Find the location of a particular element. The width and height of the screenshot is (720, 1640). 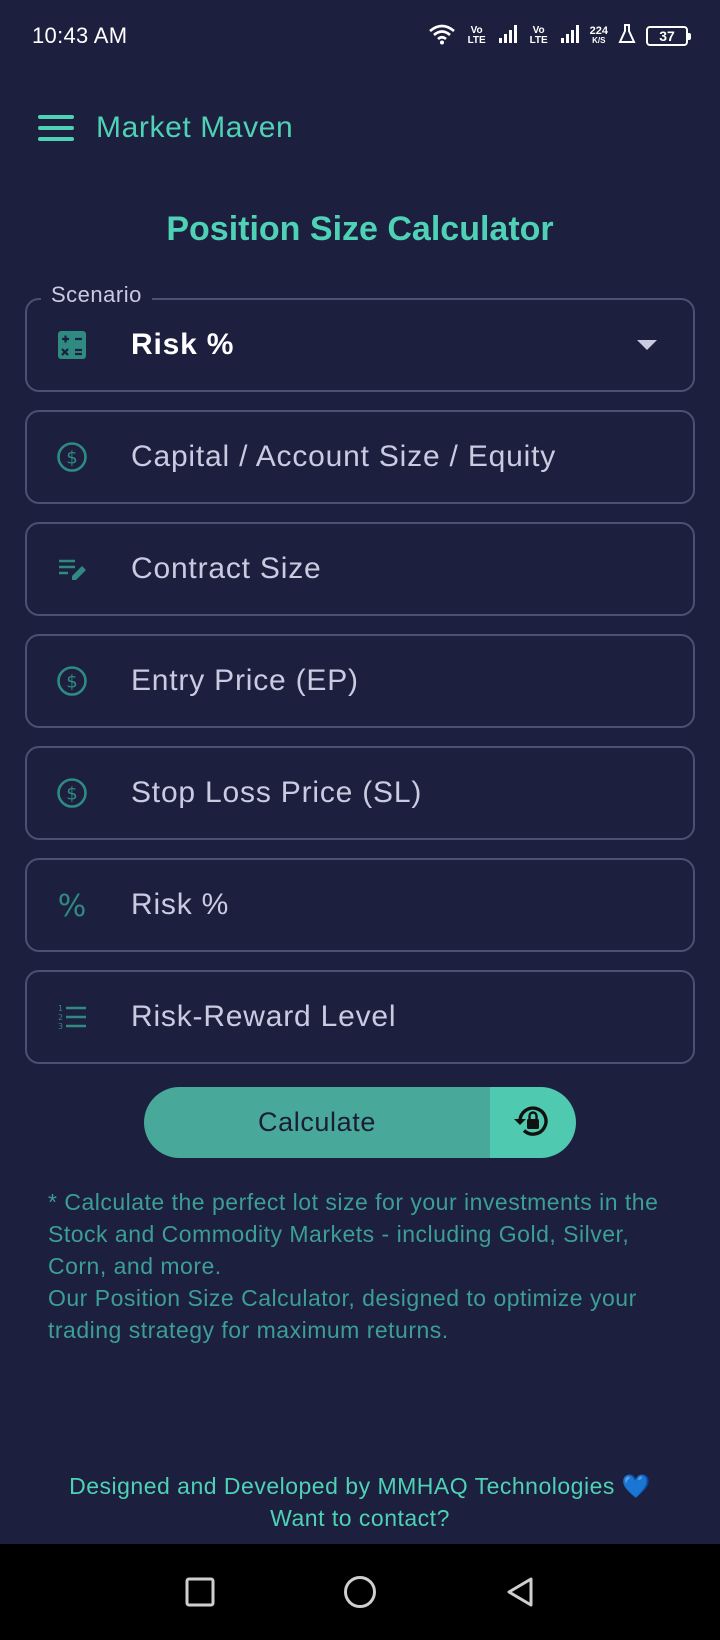

calculate-group: Calculate is located at coordinates (360, 1122).